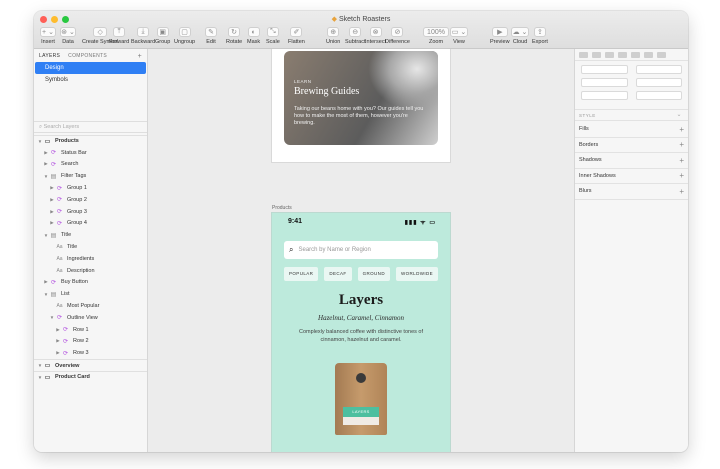 The image size is (720, 469). I want to click on section-label: Borders, so click(589, 144).